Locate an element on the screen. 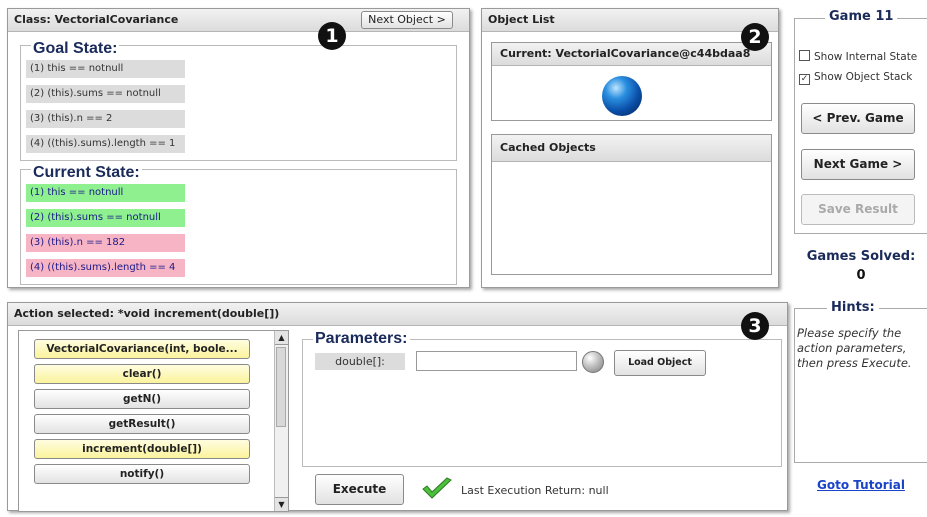 The image size is (927, 517). goal-condition: (2) (this).sums == notnull is located at coordinates (105, 94).